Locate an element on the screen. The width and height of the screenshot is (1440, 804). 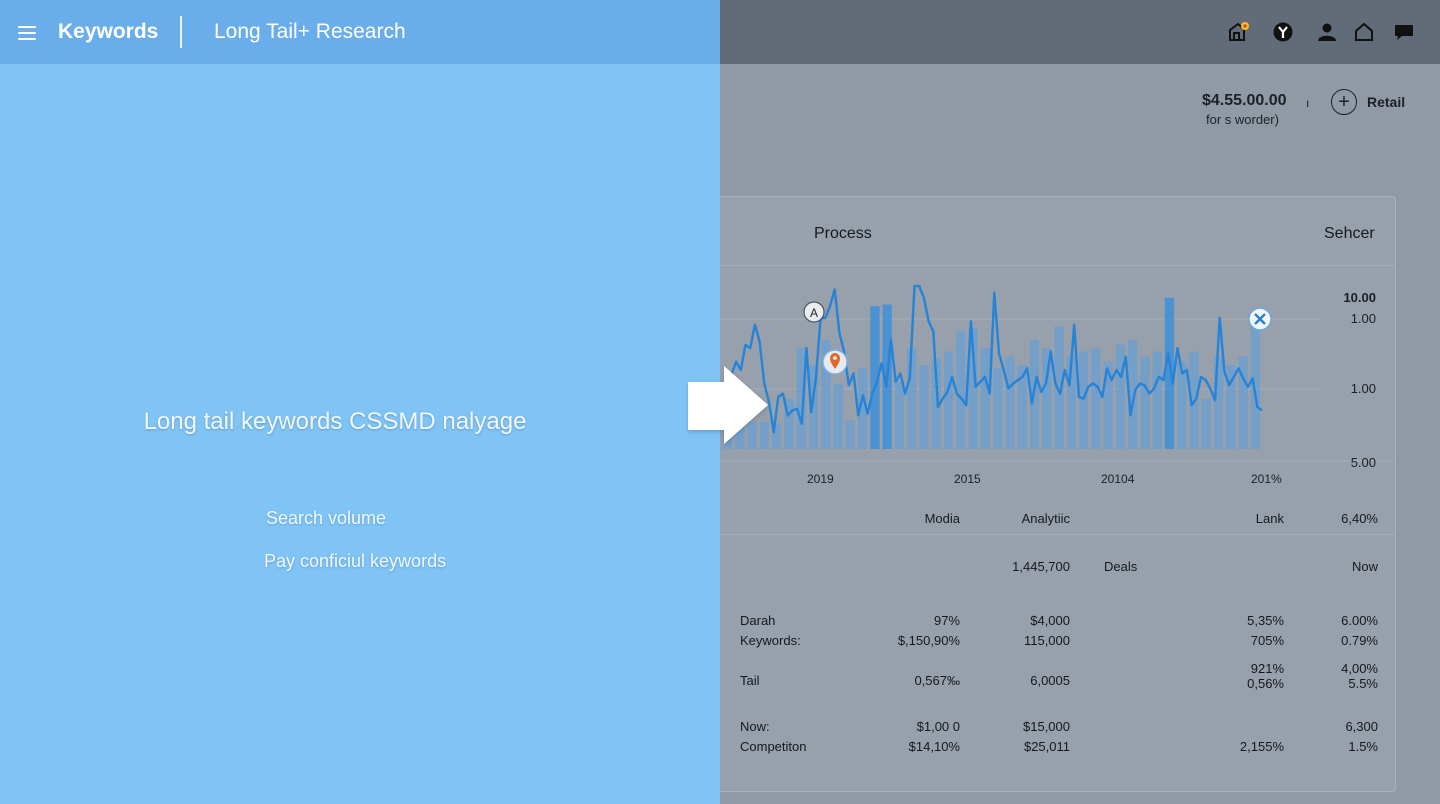
row-lank-value: 5,35% is located at coordinates (1265, 620).